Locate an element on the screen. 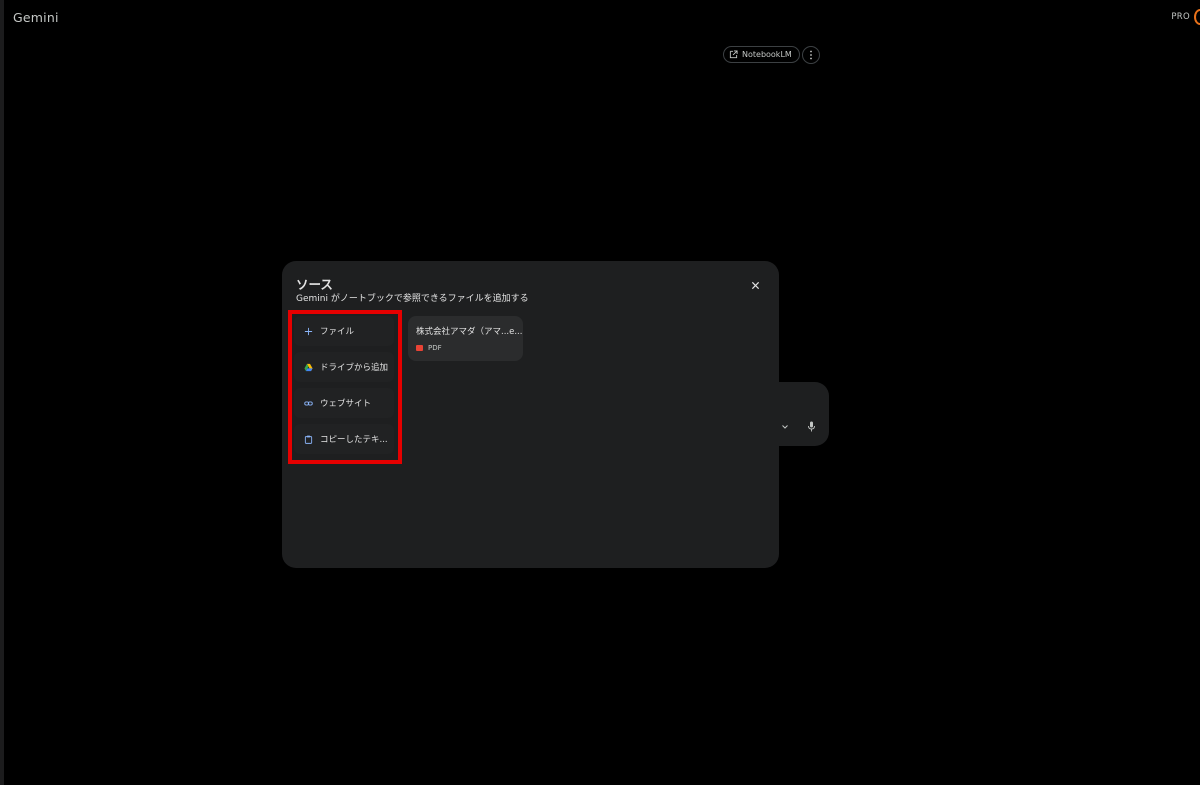 This screenshot has width=1200, height=785. close-button is located at coordinates (755, 285).